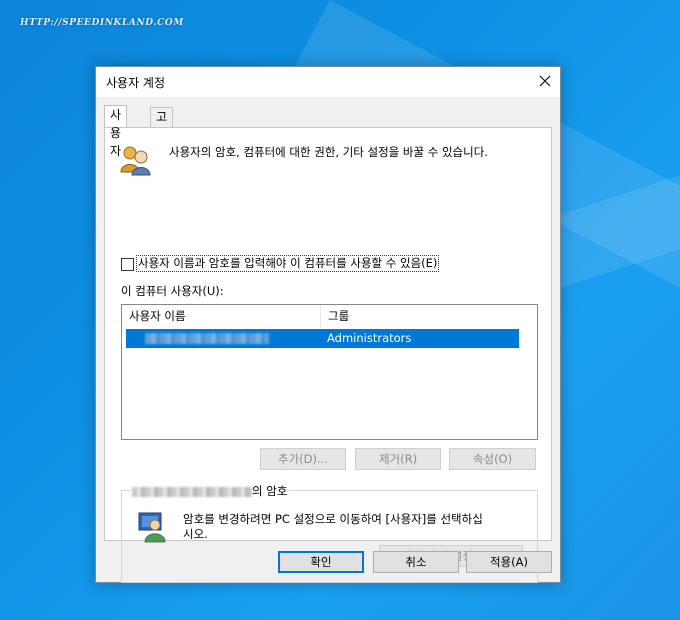 The image size is (680, 620). What do you see at coordinates (116, 131) in the screenshot?
I see `tab-users: 사용자` at bounding box center [116, 131].